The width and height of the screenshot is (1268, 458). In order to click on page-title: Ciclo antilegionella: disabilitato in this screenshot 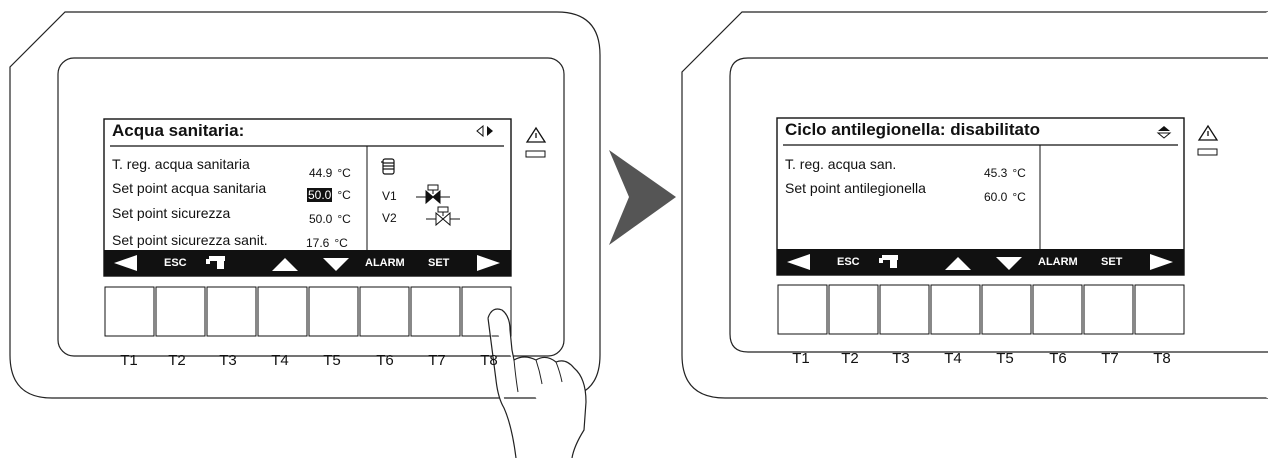, I will do `click(913, 129)`.